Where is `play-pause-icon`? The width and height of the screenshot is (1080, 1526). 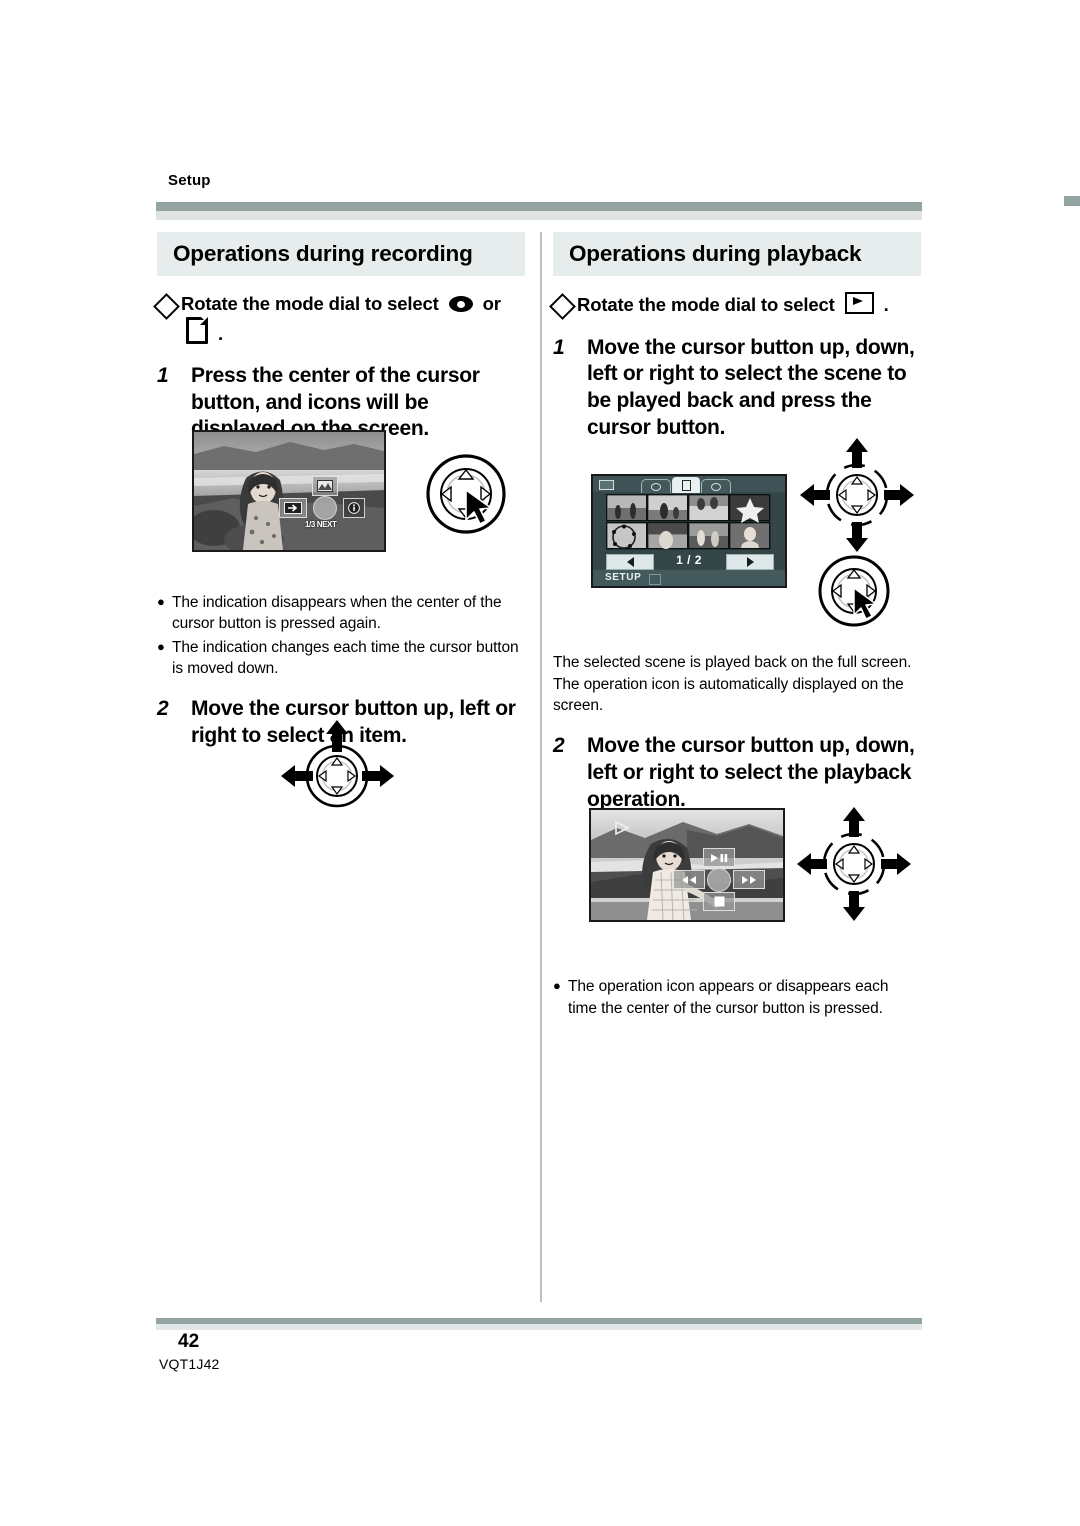 play-pause-icon is located at coordinates (719, 857).